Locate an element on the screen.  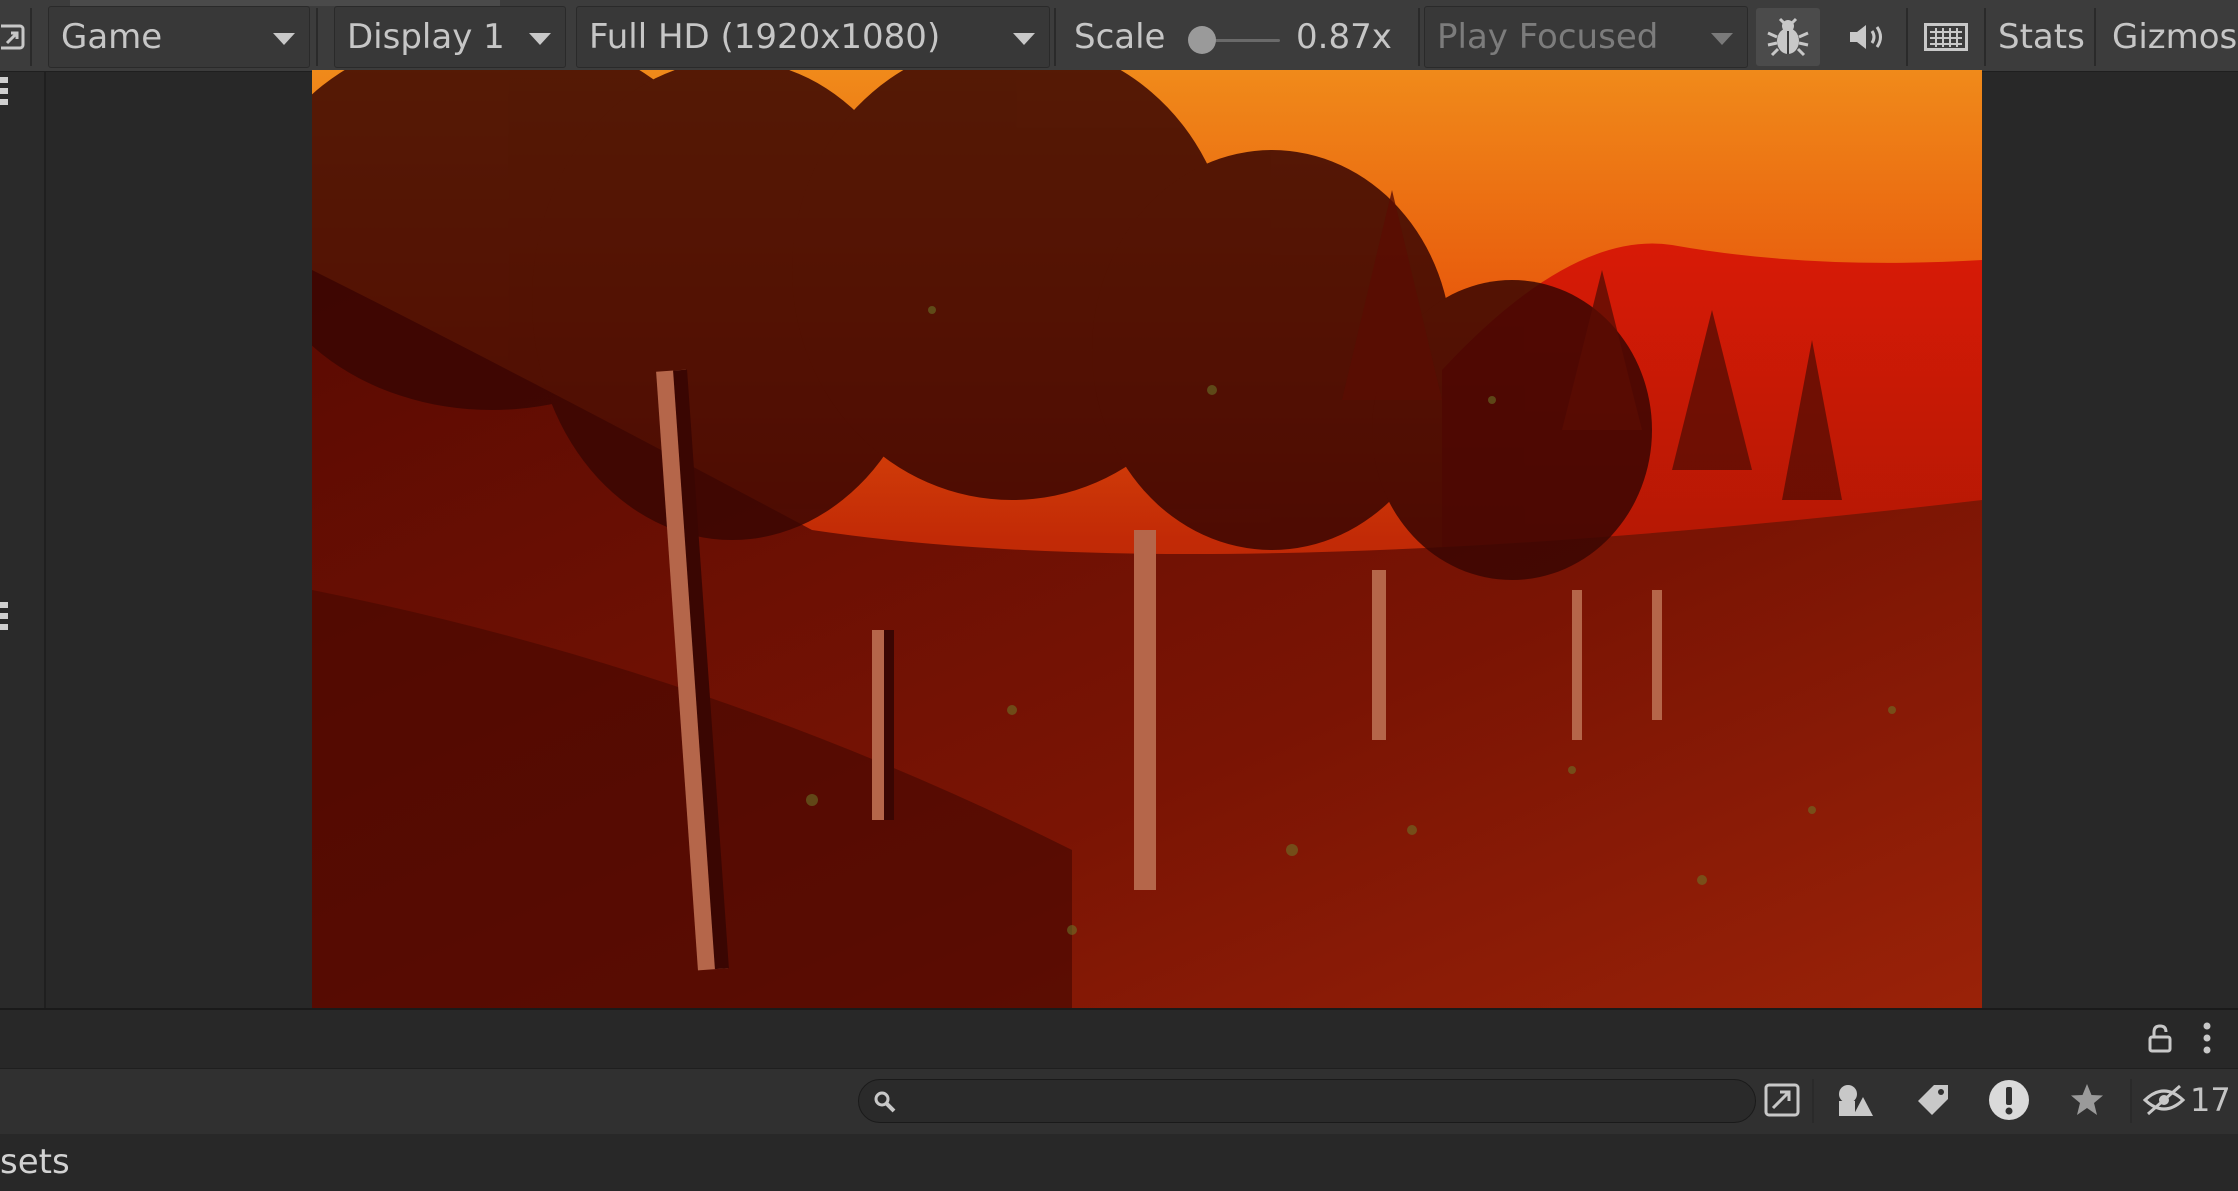
kebab-menu-icon is located at coordinates (2207, 1038).